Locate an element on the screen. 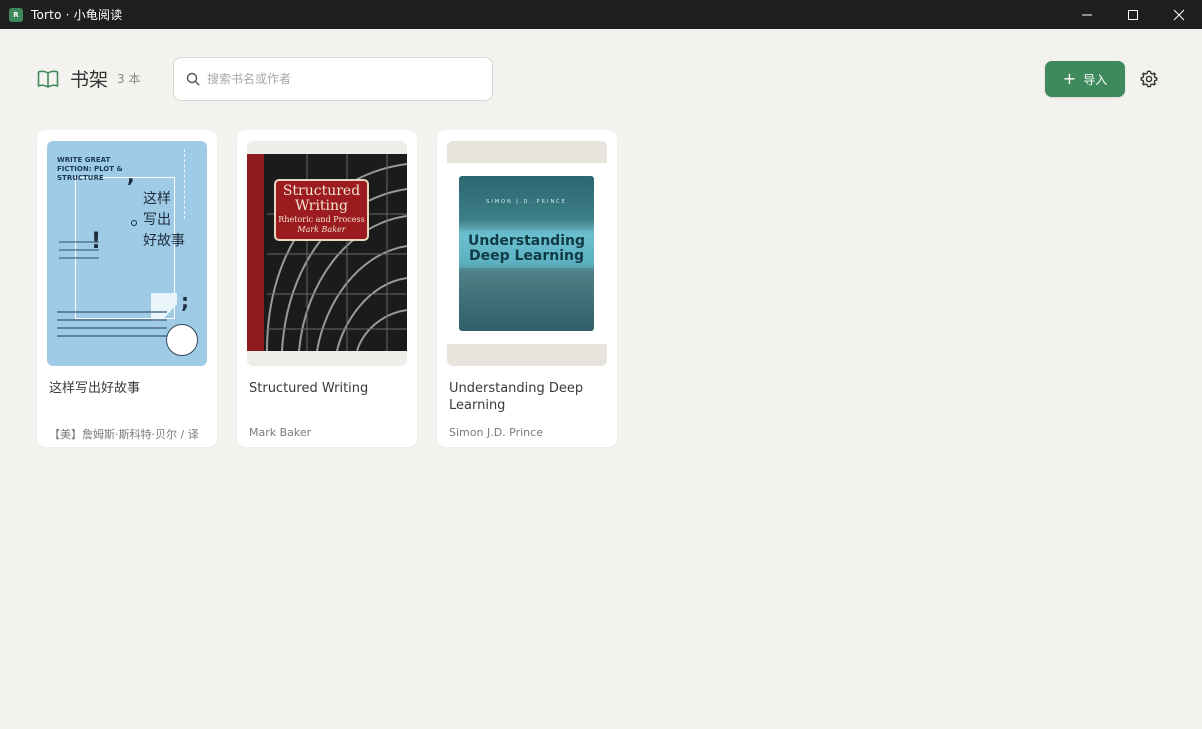 This screenshot has height=729, width=1202. book-title: Structured Writing is located at coordinates (309, 388).